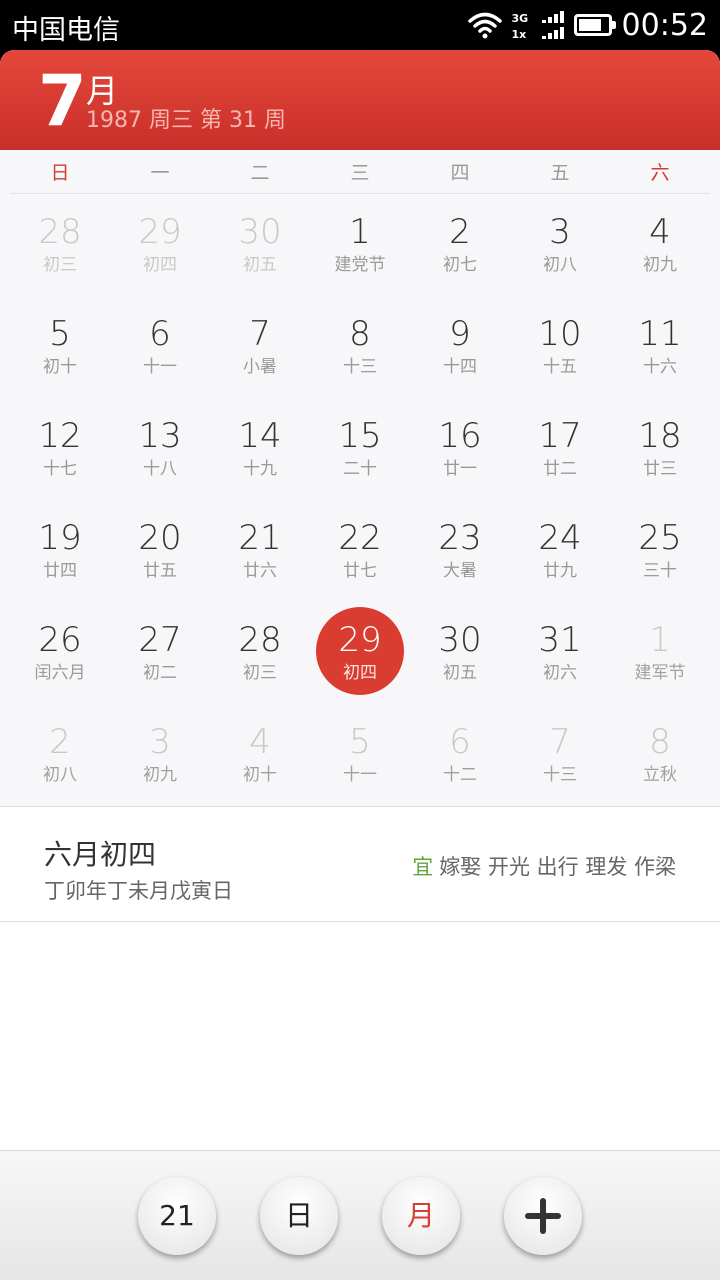  Describe the element at coordinates (660, 753) in the screenshot. I see `calendar-day: 8 立秋` at that location.